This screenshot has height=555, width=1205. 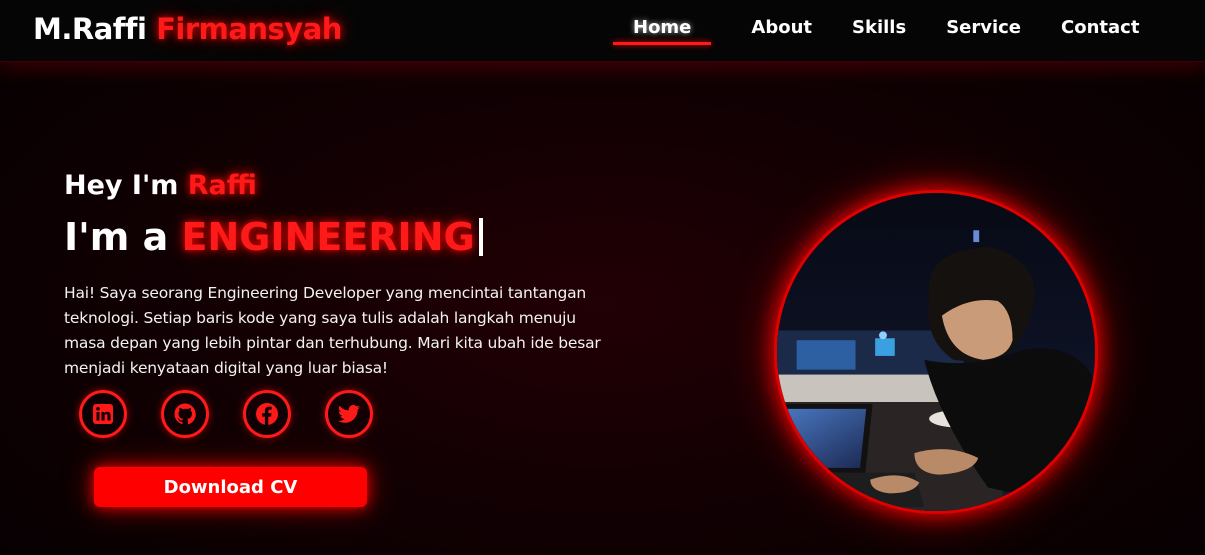 I want to click on github-icon, so click(x=185, y=414).